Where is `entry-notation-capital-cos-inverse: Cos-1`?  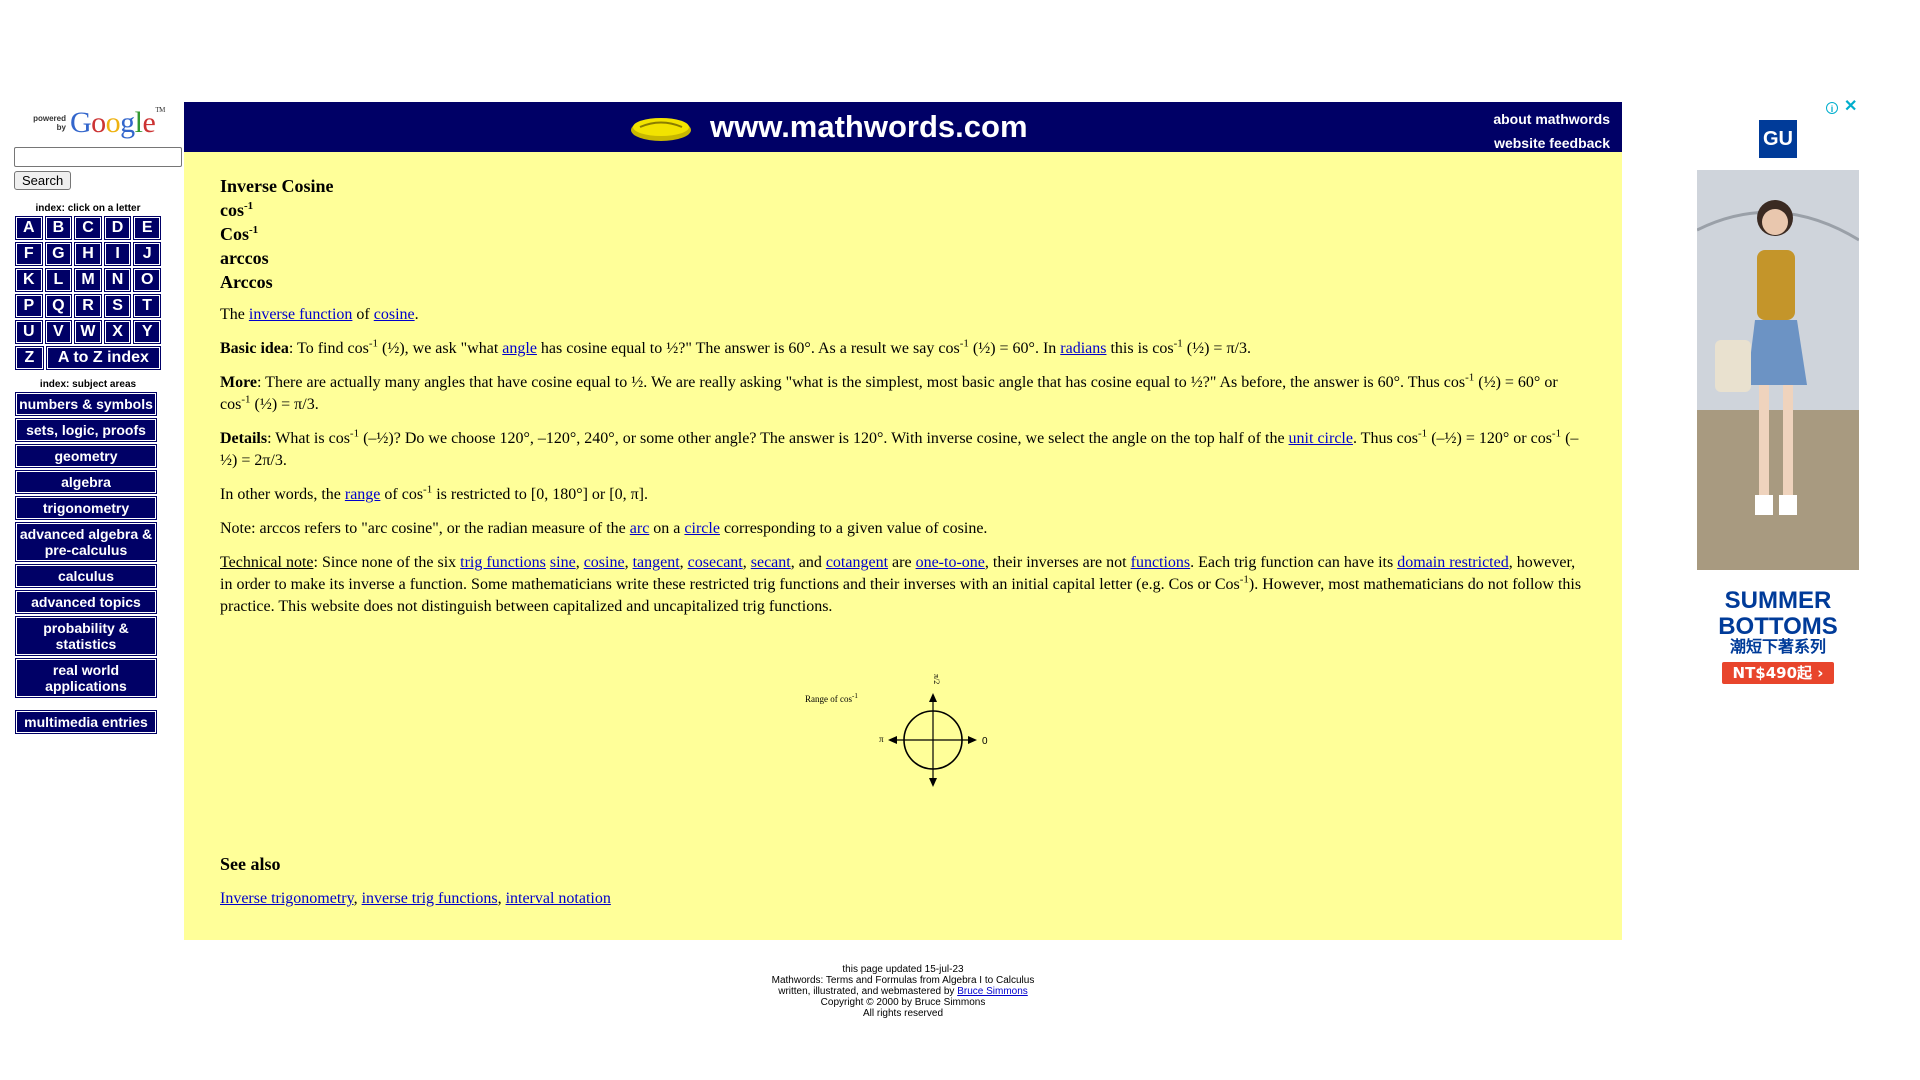 entry-notation-capital-cos-inverse: Cos-1 is located at coordinates (239, 234).